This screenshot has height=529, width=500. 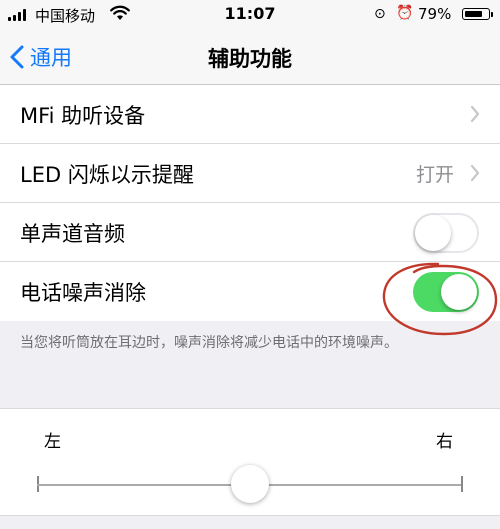 What do you see at coordinates (380, 14) in the screenshot?
I see `rotation-lock-icon: ⊙` at bounding box center [380, 14].